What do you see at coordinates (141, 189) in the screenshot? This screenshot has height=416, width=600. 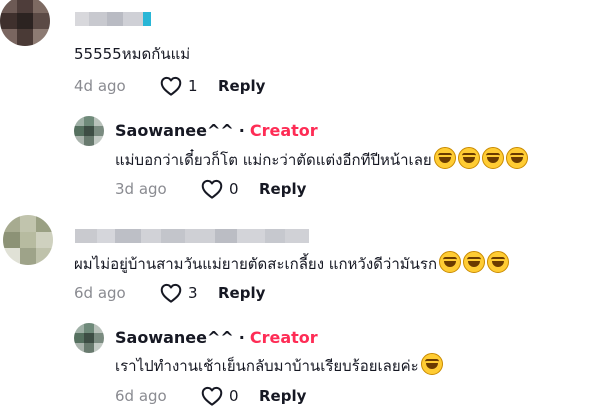 I see `reply-time: 3d ago` at bounding box center [141, 189].